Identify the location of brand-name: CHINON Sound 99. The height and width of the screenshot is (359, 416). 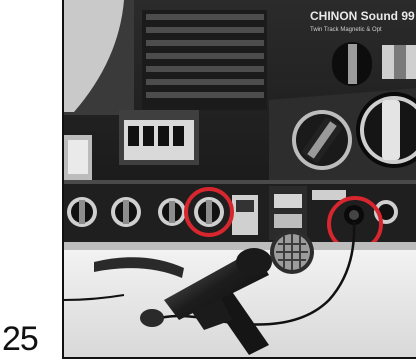
(362, 16).